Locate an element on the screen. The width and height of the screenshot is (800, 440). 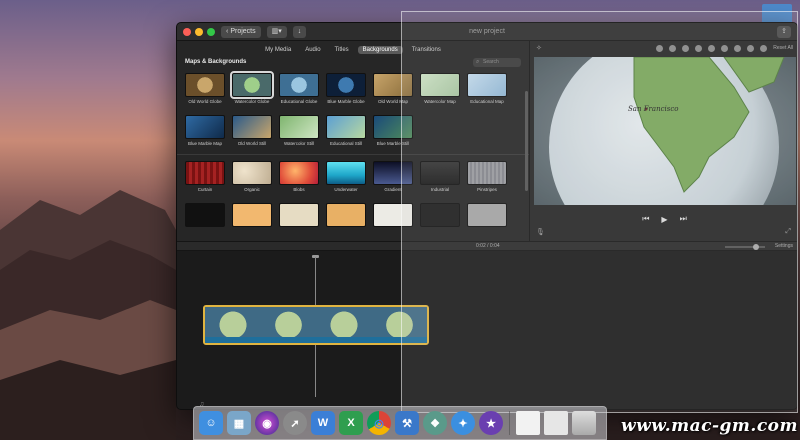
thumb-gradient: Gradient is located at coordinates (393, 176).